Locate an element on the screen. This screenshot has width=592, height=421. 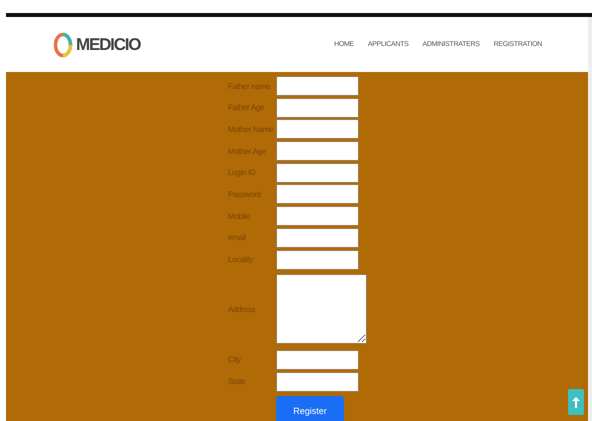
back-to-top-button is located at coordinates (576, 402).